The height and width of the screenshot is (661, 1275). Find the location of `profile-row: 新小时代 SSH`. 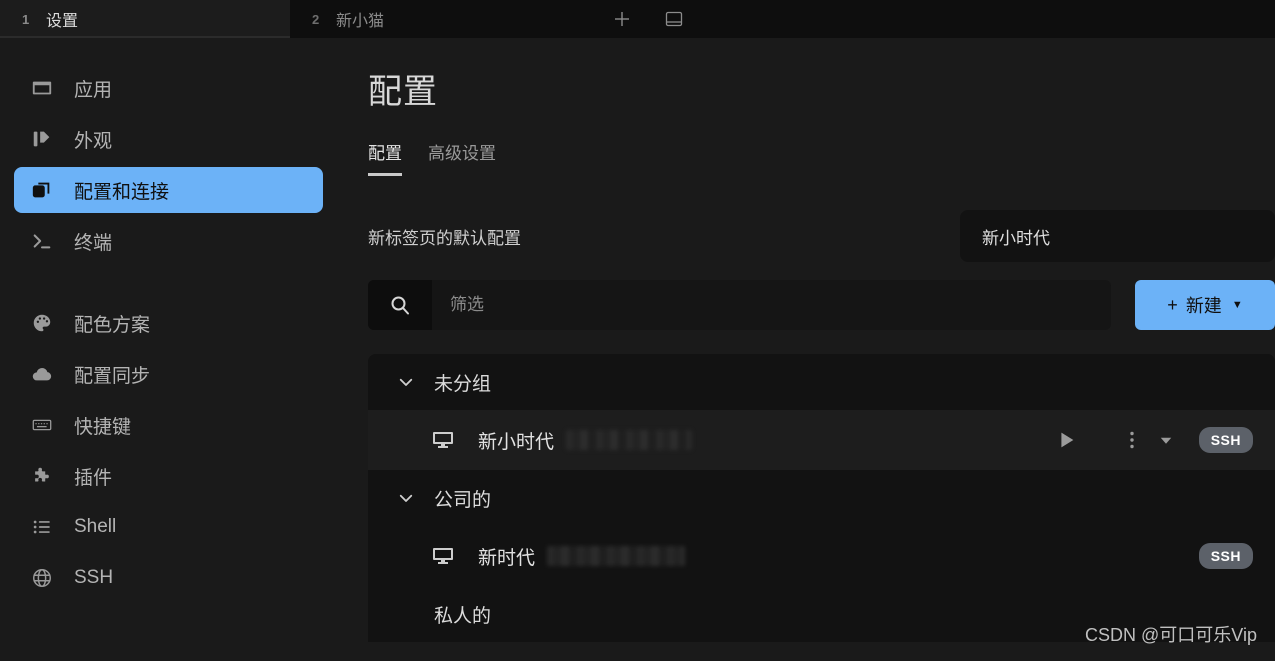

profile-row: 新小时代 SSH is located at coordinates (821, 440).